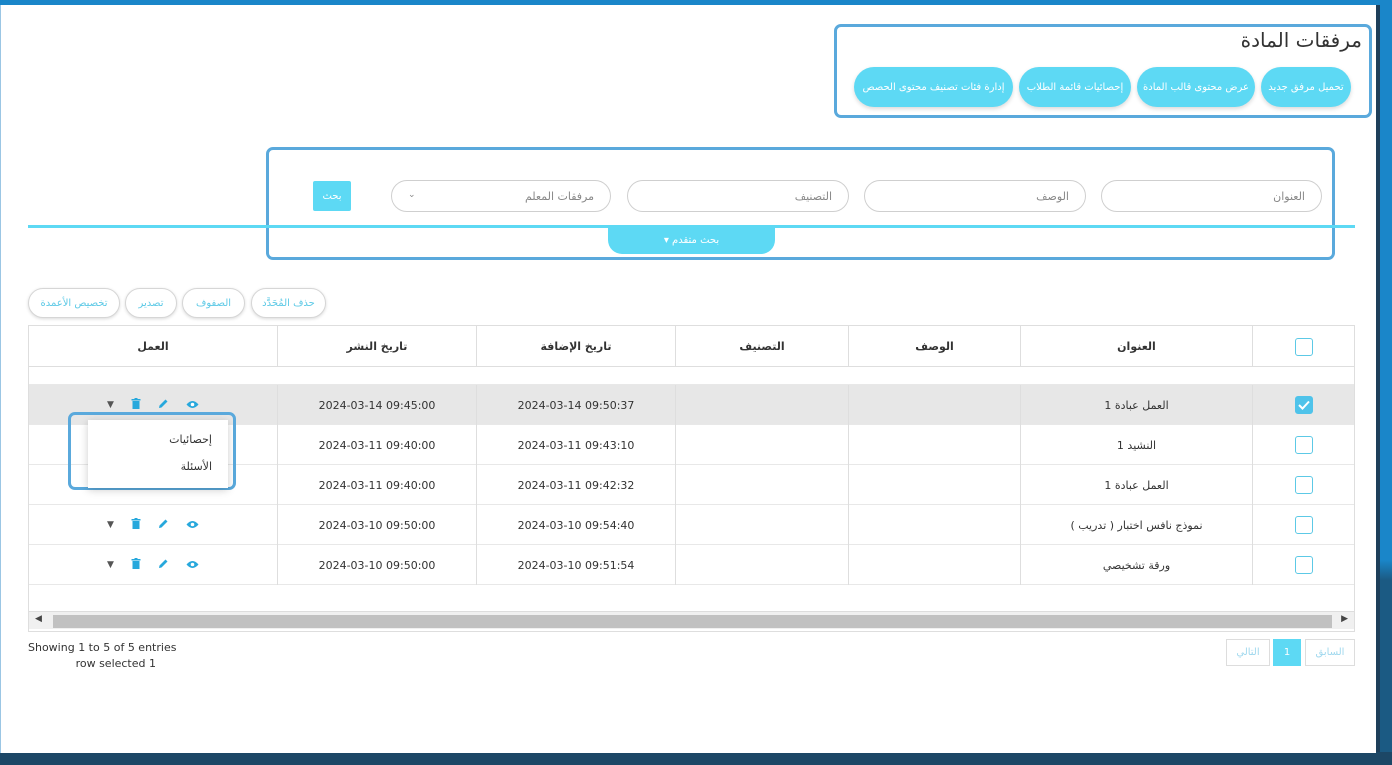 The width and height of the screenshot is (1392, 765). I want to click on entries-info: Showing 1 to 5 of 5 entries, so click(102, 647).